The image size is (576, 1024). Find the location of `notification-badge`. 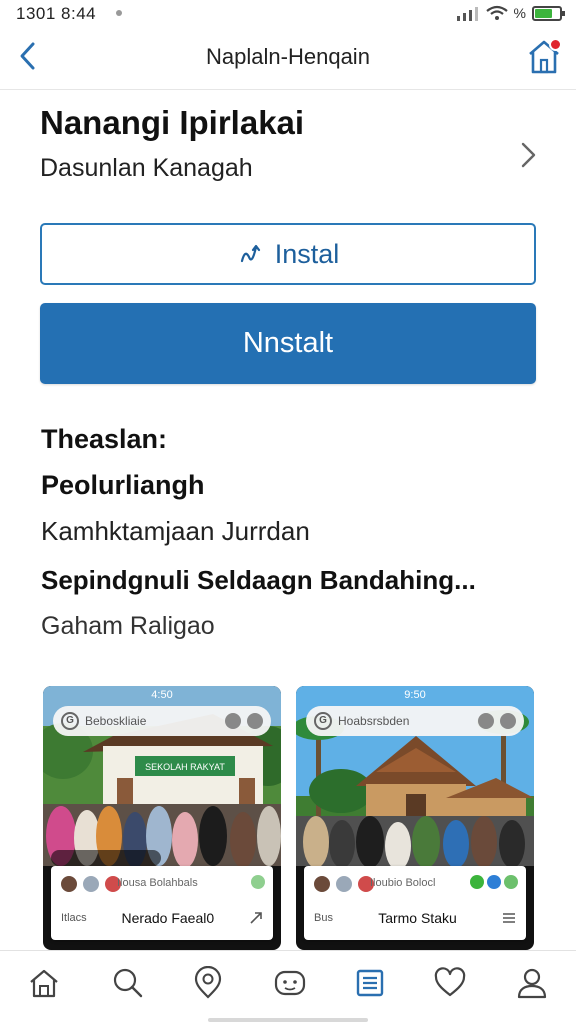

notification-badge is located at coordinates (555, 44).